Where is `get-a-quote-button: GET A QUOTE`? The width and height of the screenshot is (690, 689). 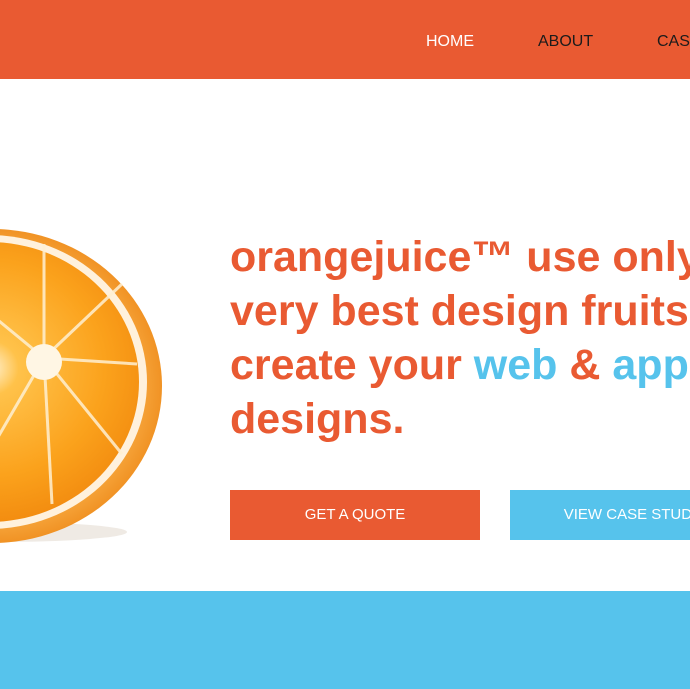
get-a-quote-button: GET A QUOTE is located at coordinates (355, 515).